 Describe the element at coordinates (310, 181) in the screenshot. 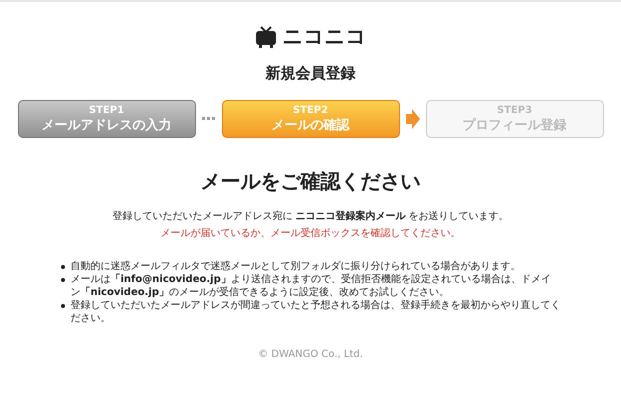

I see `heading: メールをご確認ください` at that location.